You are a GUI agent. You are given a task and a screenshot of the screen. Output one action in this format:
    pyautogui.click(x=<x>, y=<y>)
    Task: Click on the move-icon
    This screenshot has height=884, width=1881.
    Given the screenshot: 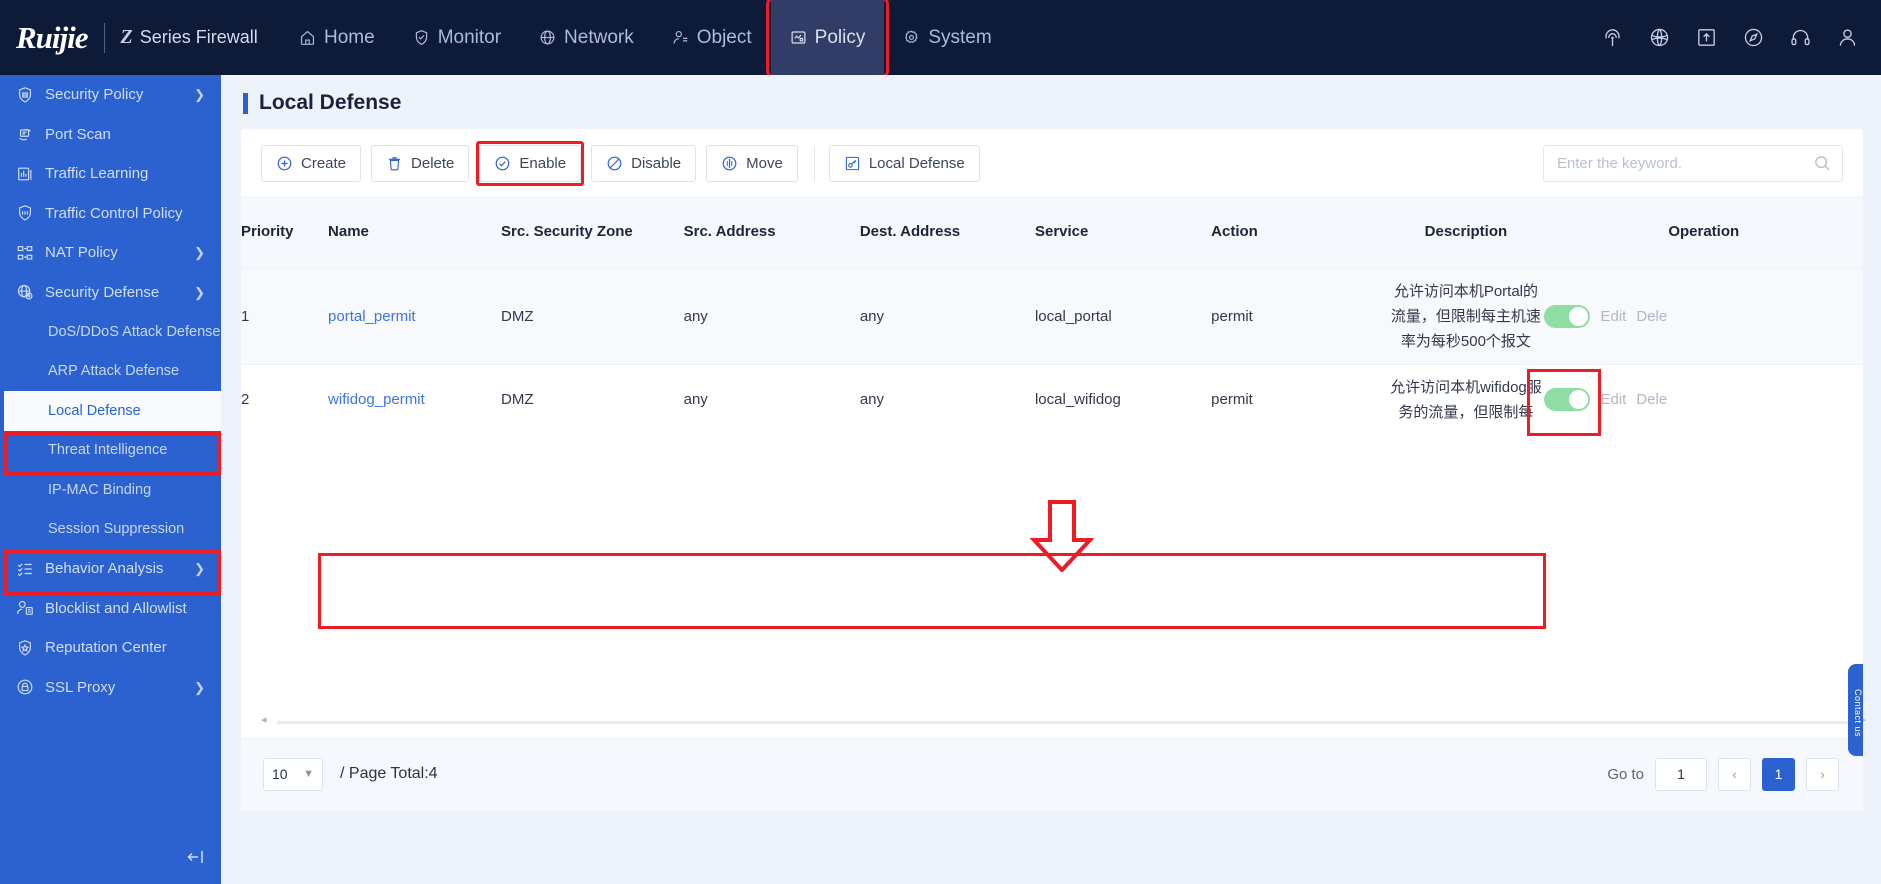 What is the action you would take?
    pyautogui.click(x=729, y=163)
    